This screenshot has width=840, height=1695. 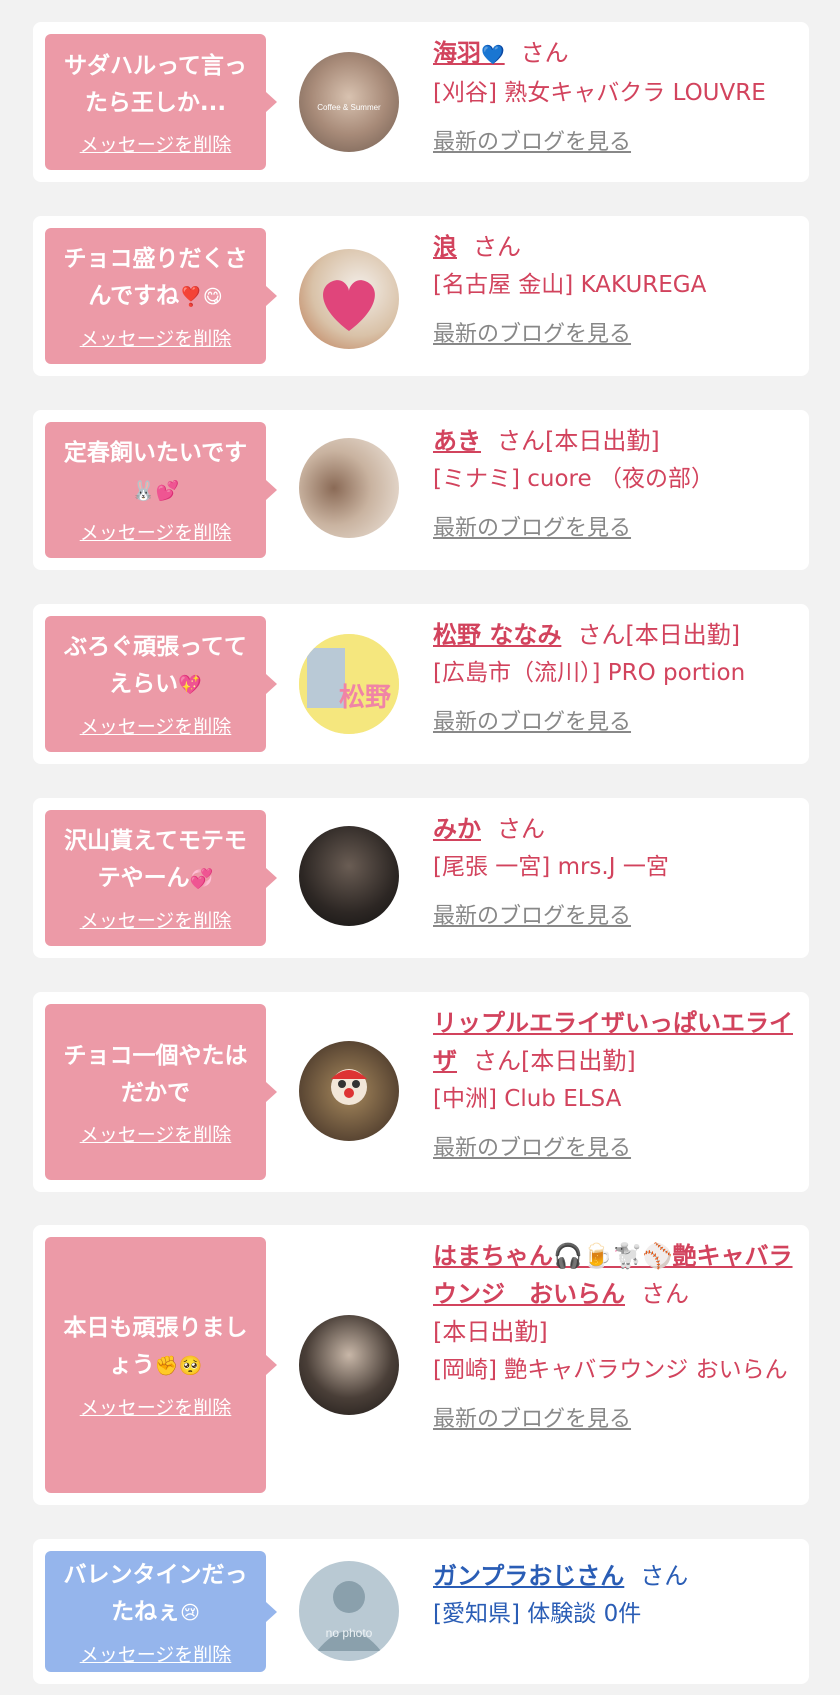 I want to click on message-text: 沢山貰えてモテモテやーん💞, so click(x=155, y=859).